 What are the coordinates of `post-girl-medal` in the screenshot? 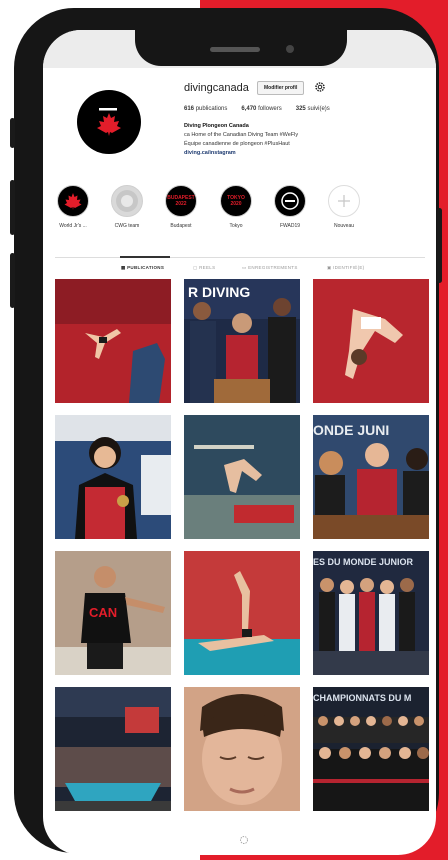 It's located at (113, 477).